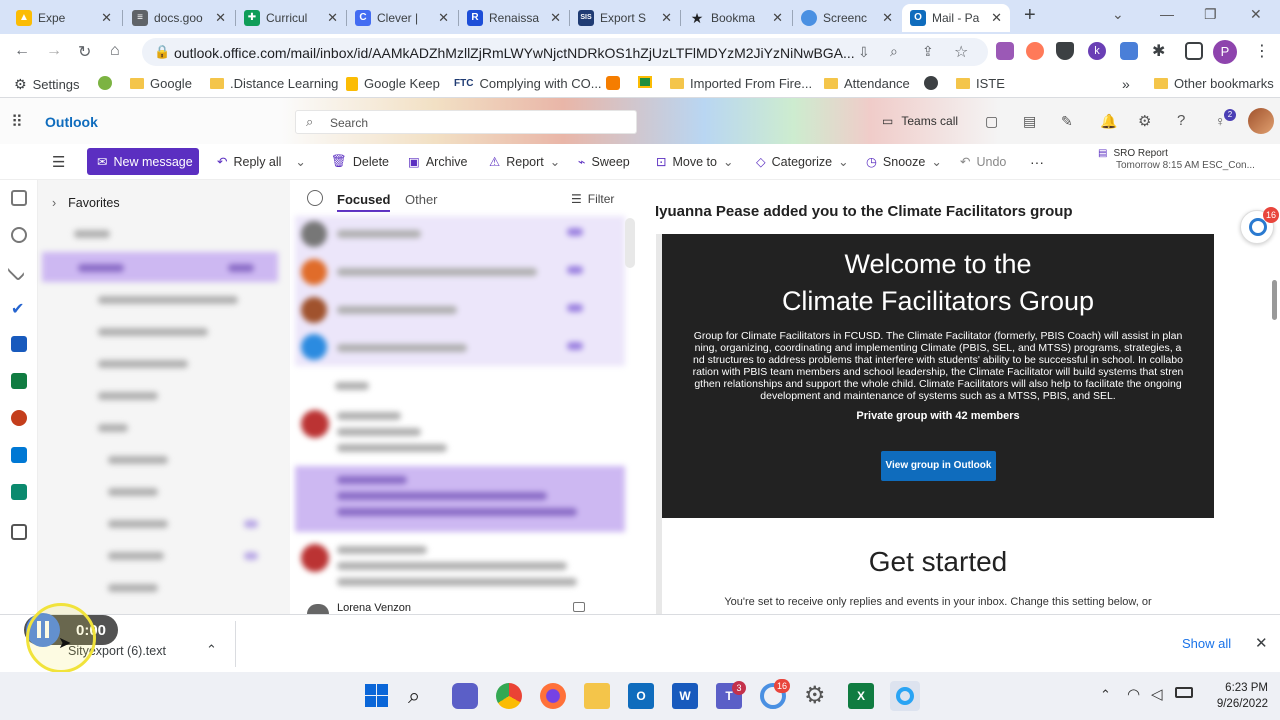 This screenshot has width=1280, height=720. What do you see at coordinates (16, 272) in the screenshot?
I see `attach-icon` at bounding box center [16, 272].